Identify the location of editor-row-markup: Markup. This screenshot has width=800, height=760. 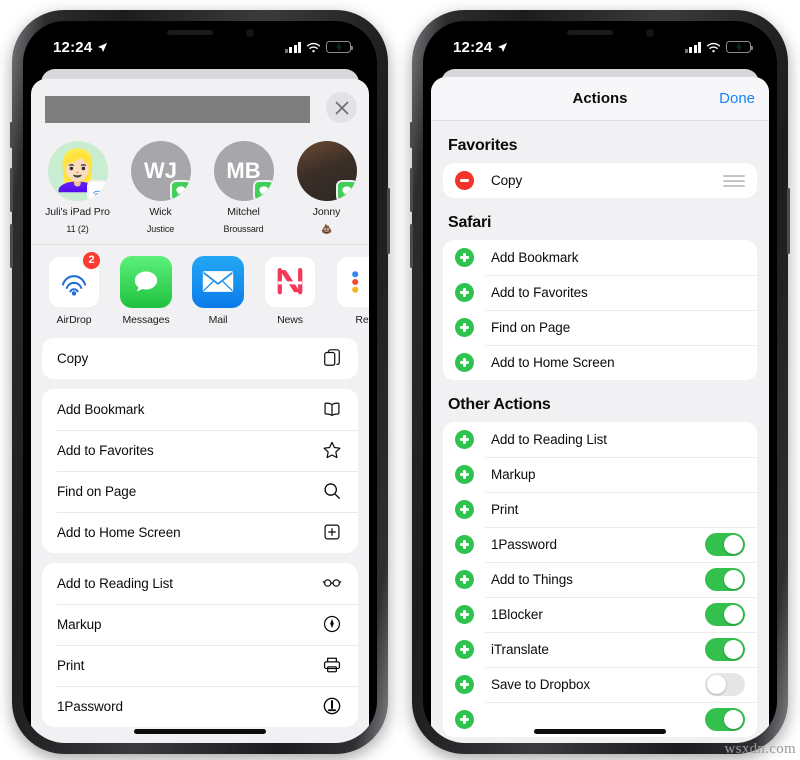
(600, 474).